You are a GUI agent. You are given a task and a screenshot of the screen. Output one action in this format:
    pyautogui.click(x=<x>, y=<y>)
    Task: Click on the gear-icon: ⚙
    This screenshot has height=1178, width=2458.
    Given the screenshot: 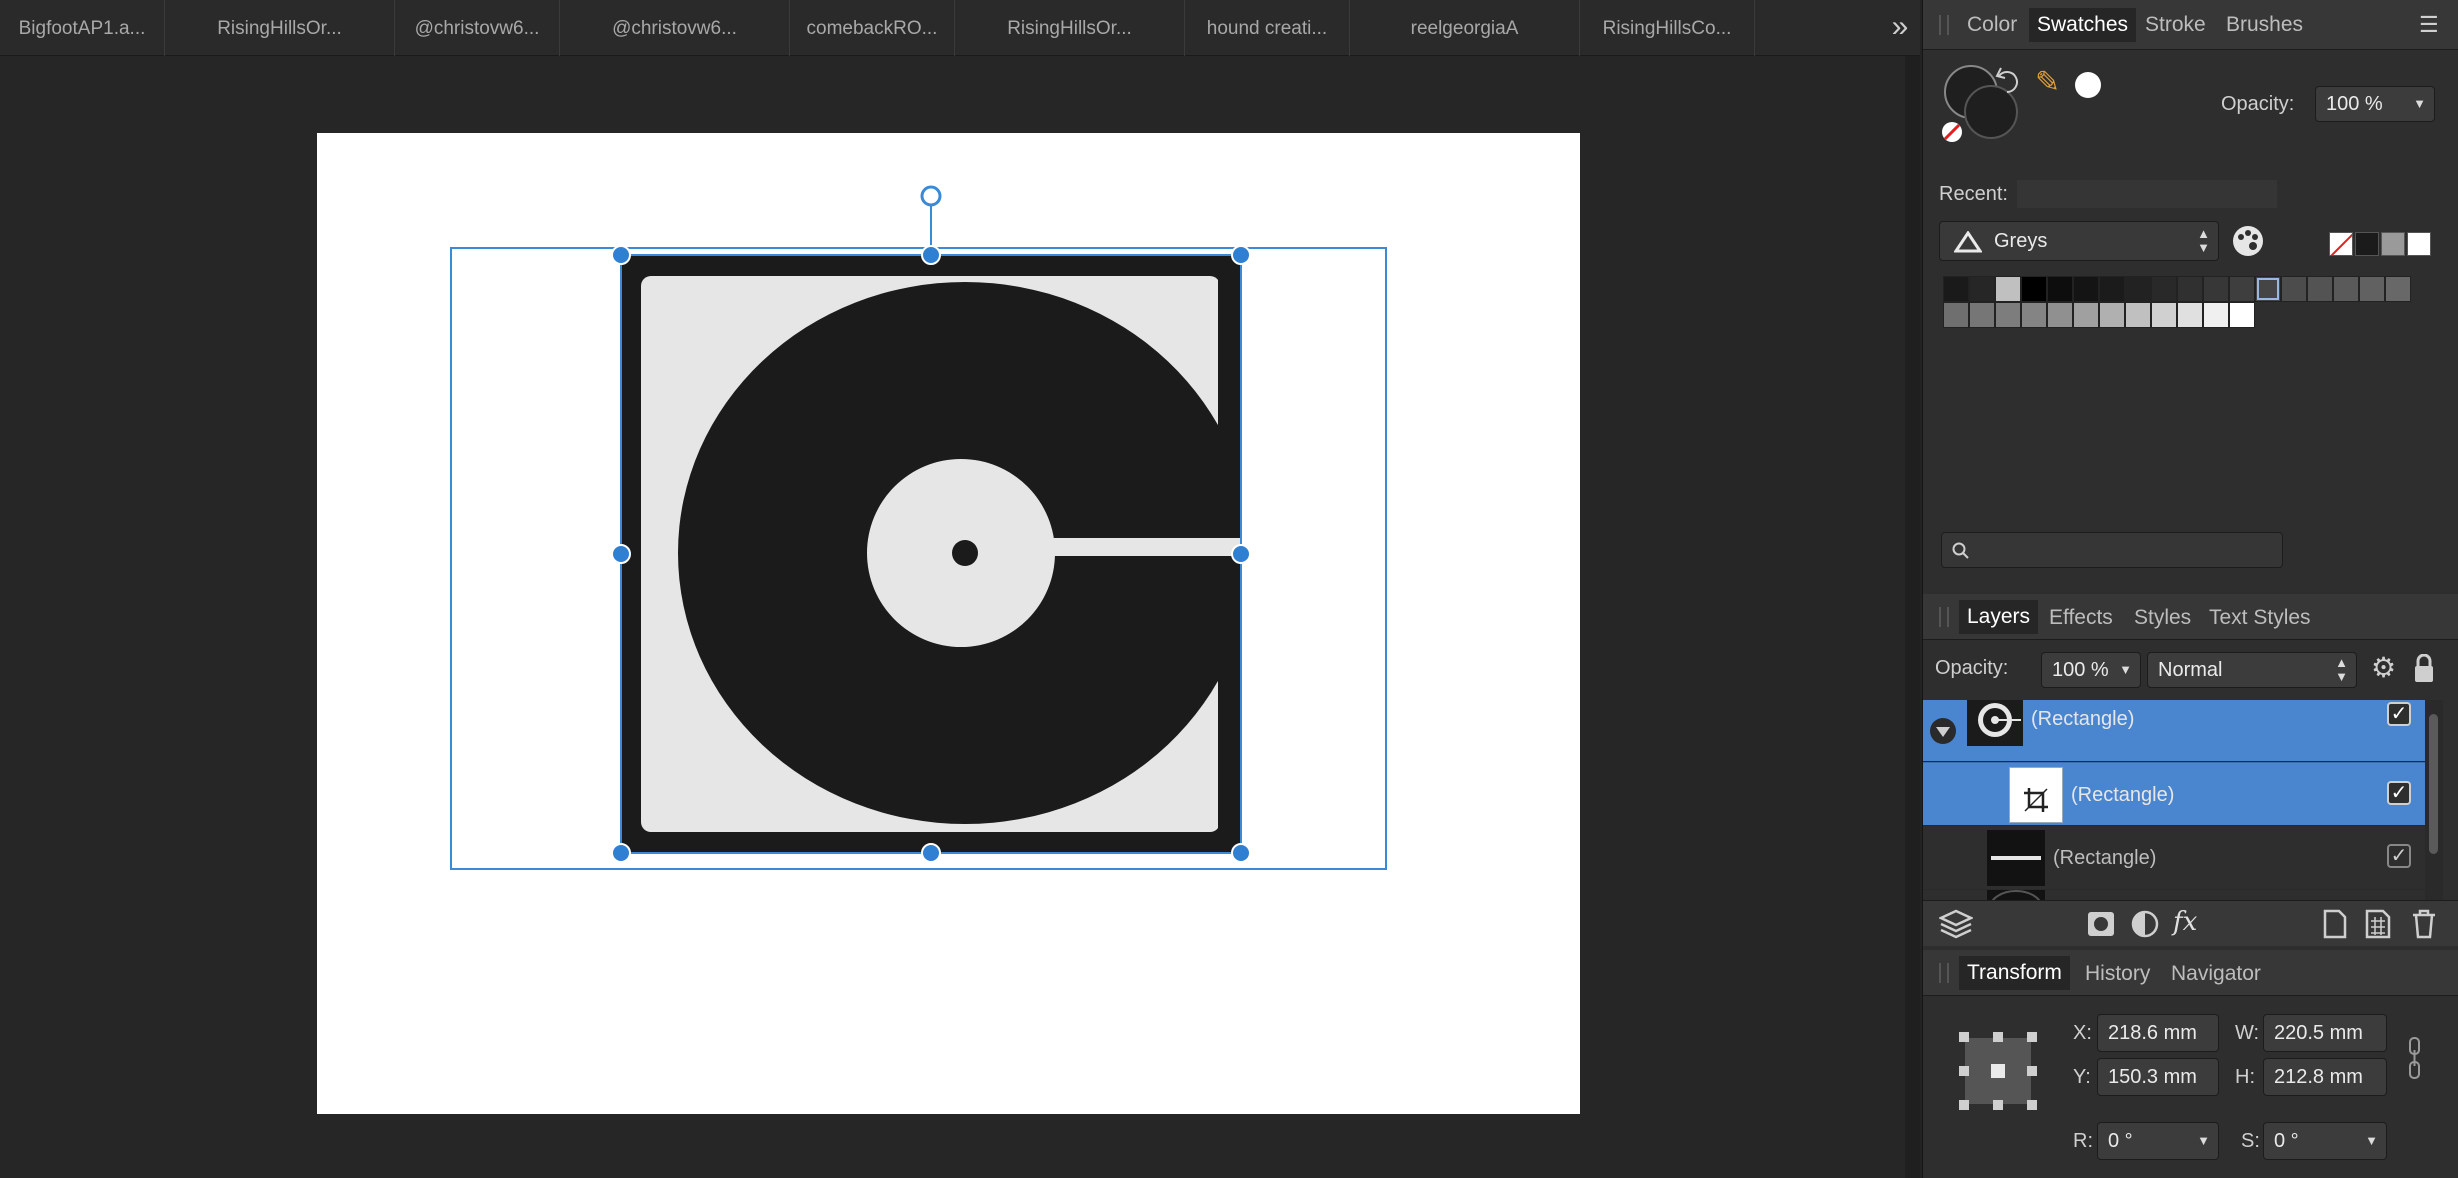 What is the action you would take?
    pyautogui.click(x=2383, y=668)
    